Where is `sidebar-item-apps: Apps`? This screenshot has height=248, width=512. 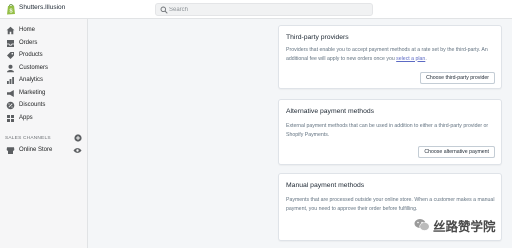
sidebar-item-apps: Apps is located at coordinates (44, 118).